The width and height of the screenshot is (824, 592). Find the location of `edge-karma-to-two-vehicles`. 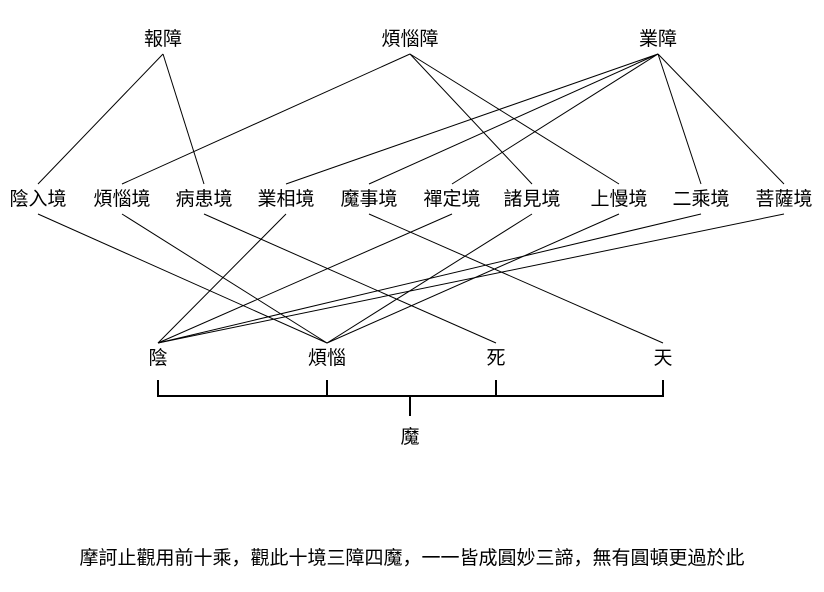

edge-karma-to-two-vehicles is located at coordinates (679, 119).